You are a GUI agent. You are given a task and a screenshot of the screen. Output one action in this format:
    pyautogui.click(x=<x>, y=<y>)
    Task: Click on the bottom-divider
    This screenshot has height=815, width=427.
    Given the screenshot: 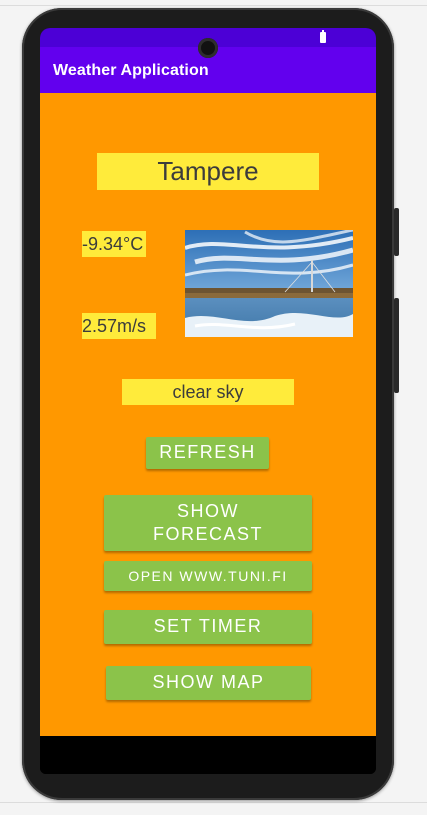 What is the action you would take?
    pyautogui.click(x=213, y=802)
    